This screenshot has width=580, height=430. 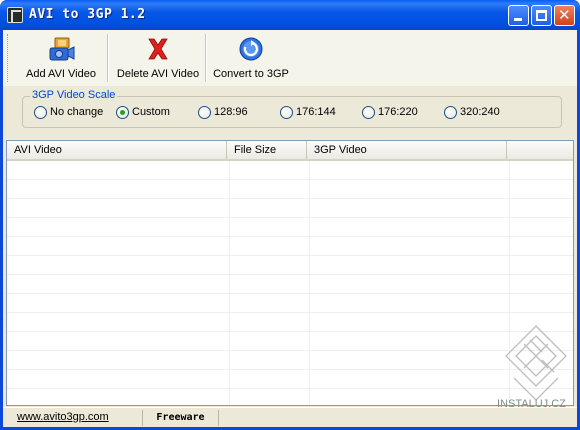 I want to click on radio-label: 128:96, so click(x=231, y=112).